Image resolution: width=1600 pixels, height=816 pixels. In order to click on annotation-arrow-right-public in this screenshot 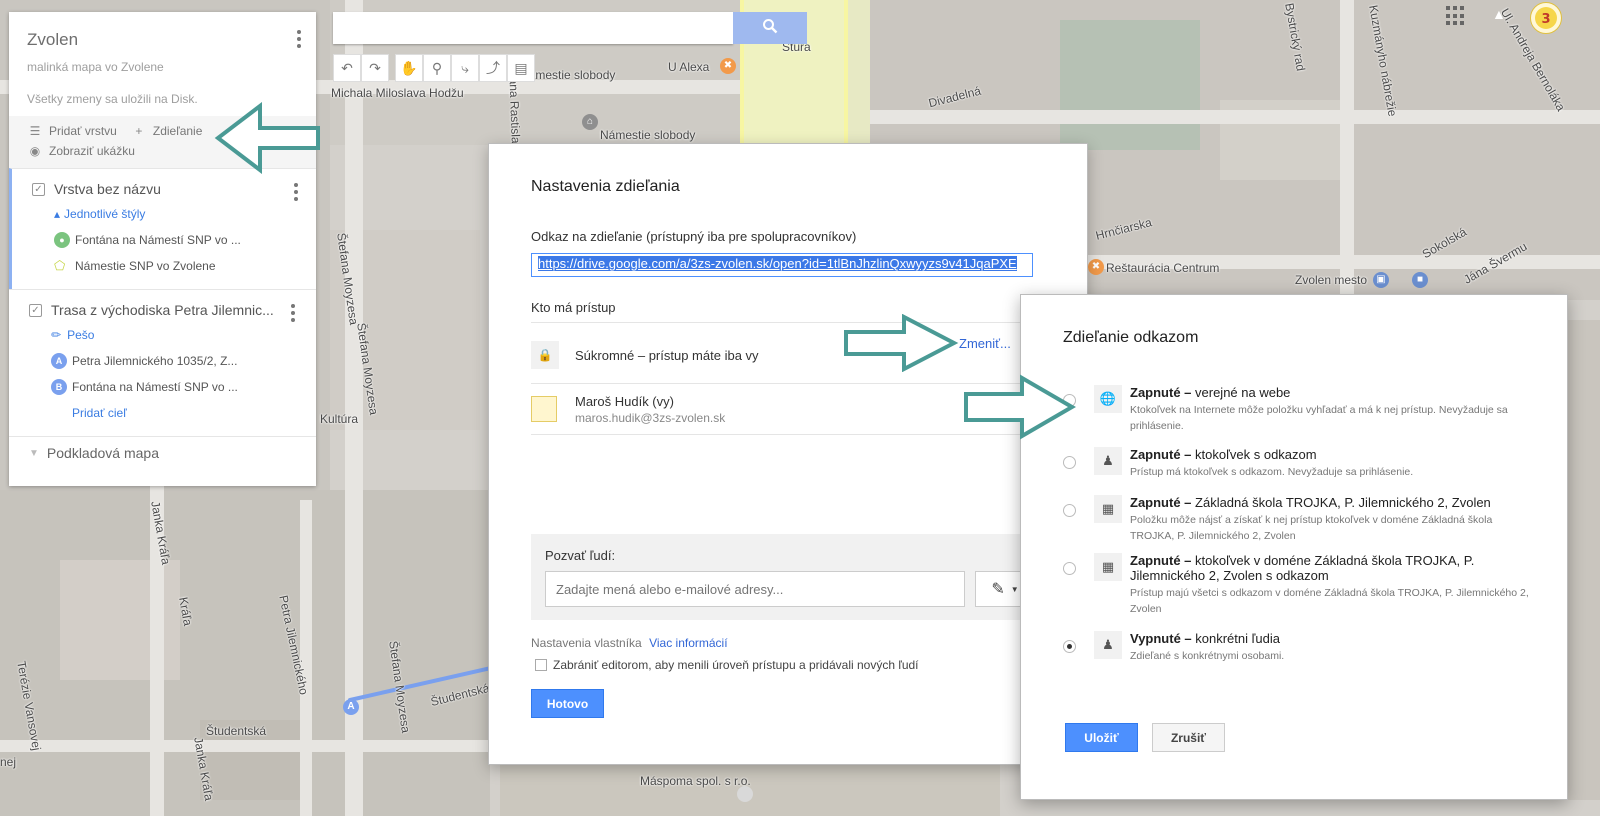, I will do `click(1020, 407)`.